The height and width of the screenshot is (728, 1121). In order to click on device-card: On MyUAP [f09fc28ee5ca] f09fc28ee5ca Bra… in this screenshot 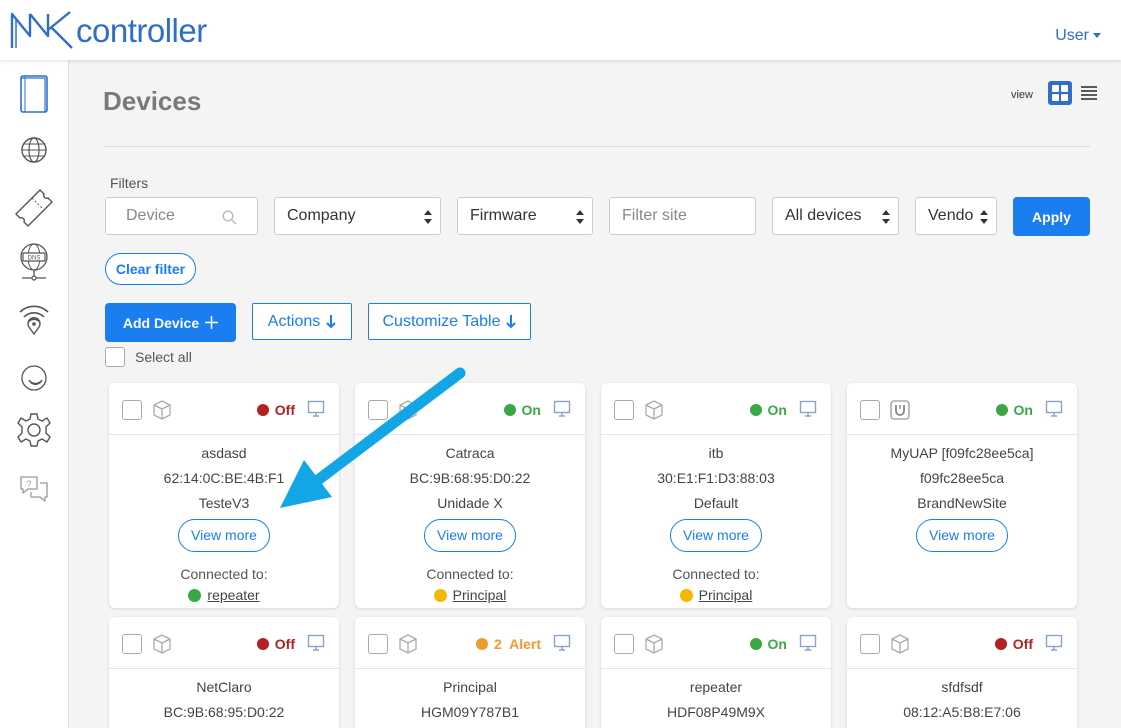, I will do `click(962, 495)`.